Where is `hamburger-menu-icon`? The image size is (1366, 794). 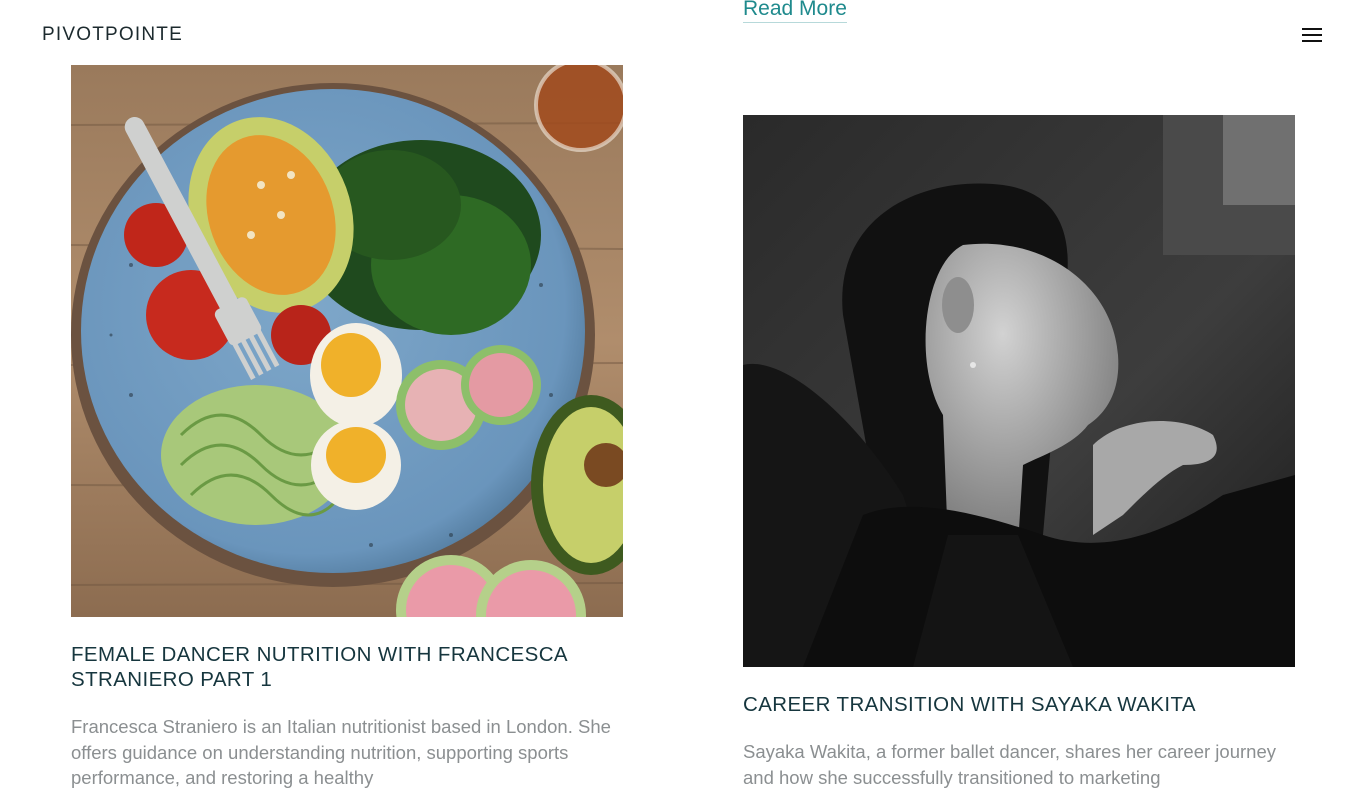
hamburger-menu-icon is located at coordinates (1313, 35).